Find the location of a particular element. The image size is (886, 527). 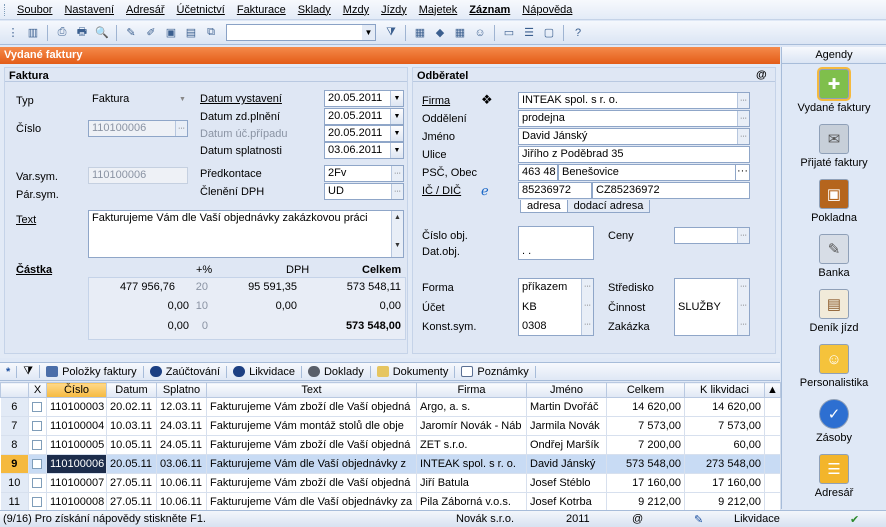

tab-adresa: adresa is located at coordinates (544, 206).